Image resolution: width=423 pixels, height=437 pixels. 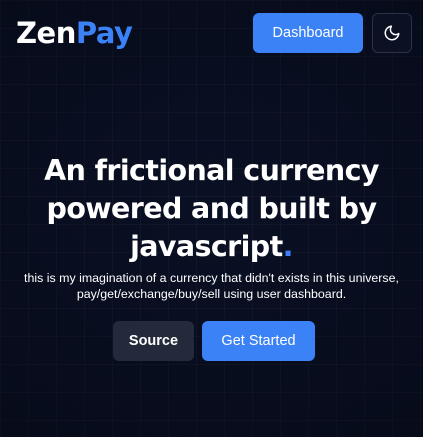 I want to click on logo-text-zen: Zen, so click(x=46, y=33).